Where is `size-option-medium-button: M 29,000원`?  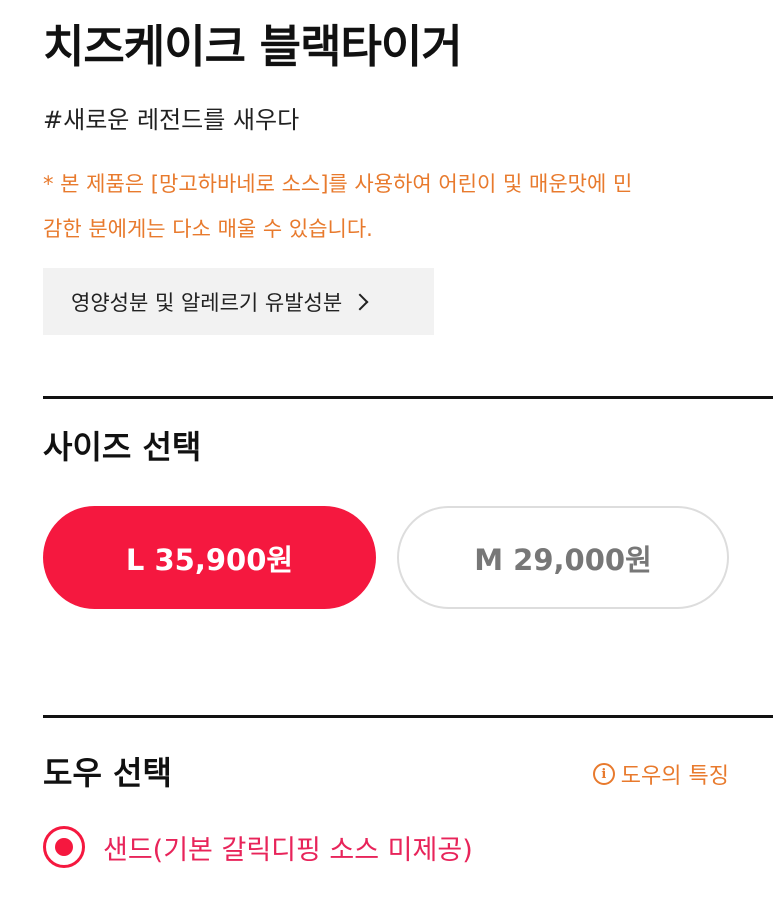
size-option-medium-button: M 29,000원 is located at coordinates (563, 557).